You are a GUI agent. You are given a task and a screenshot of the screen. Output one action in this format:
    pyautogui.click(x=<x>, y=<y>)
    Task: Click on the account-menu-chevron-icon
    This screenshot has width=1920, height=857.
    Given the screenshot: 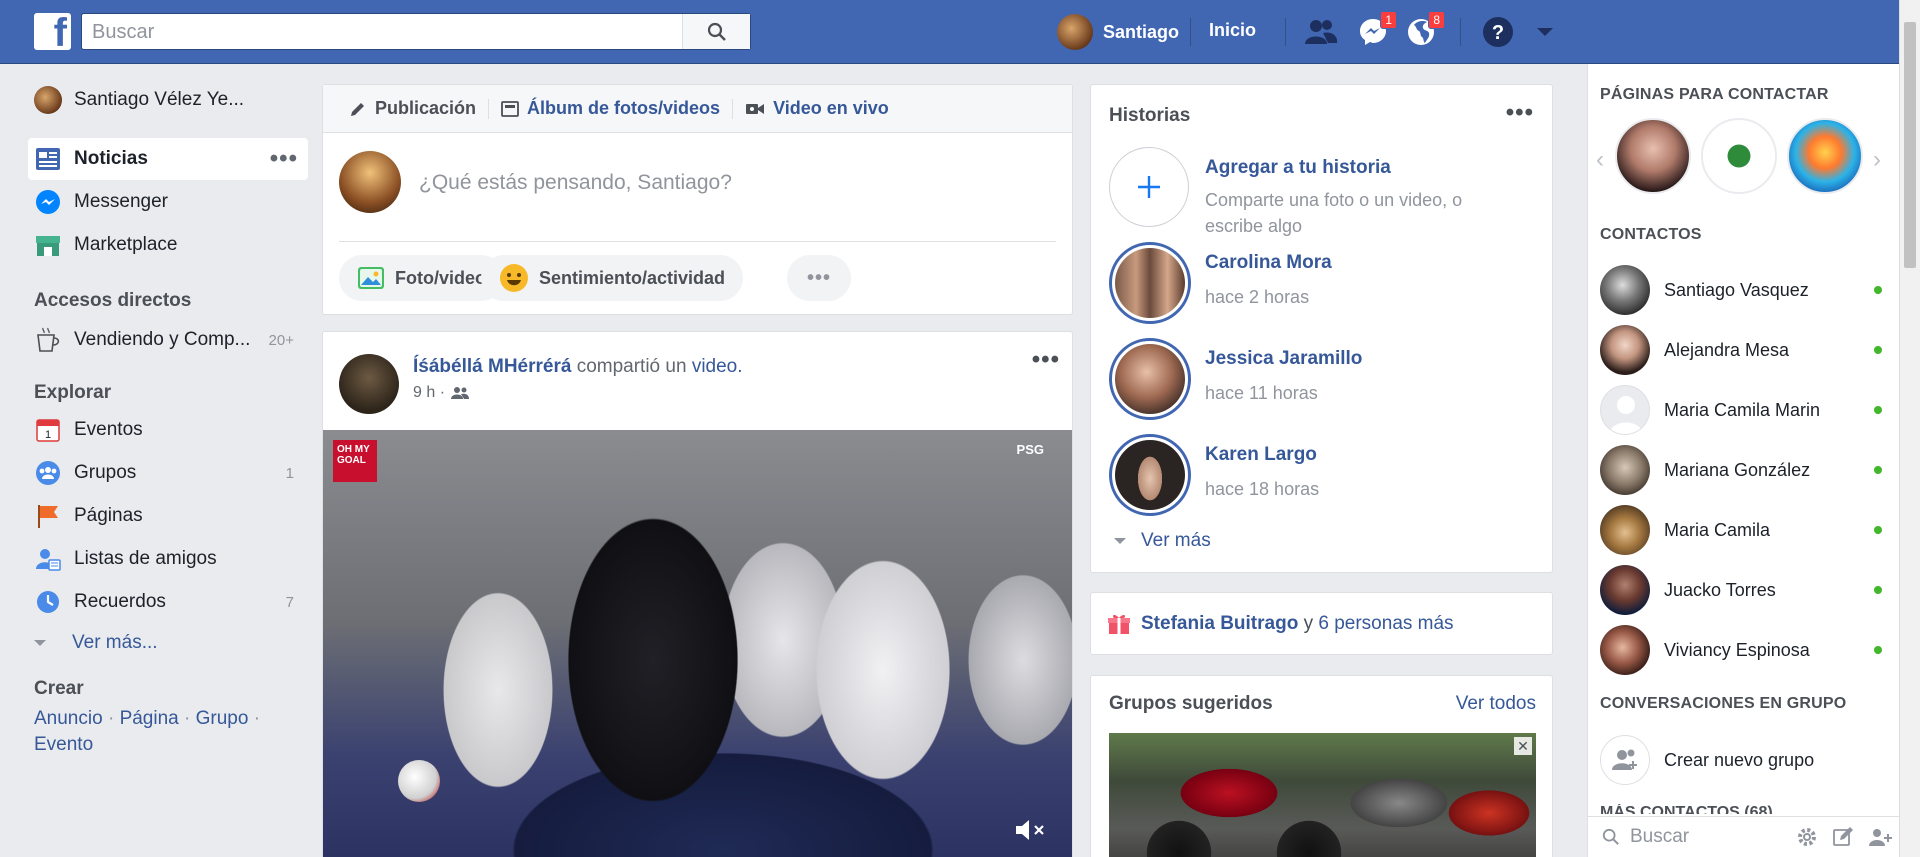 What is the action you would take?
    pyautogui.click(x=1545, y=32)
    